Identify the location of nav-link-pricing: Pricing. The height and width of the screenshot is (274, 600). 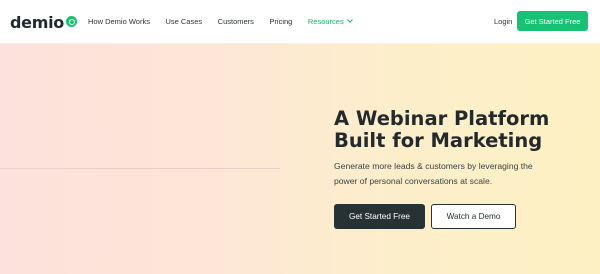
(280, 21).